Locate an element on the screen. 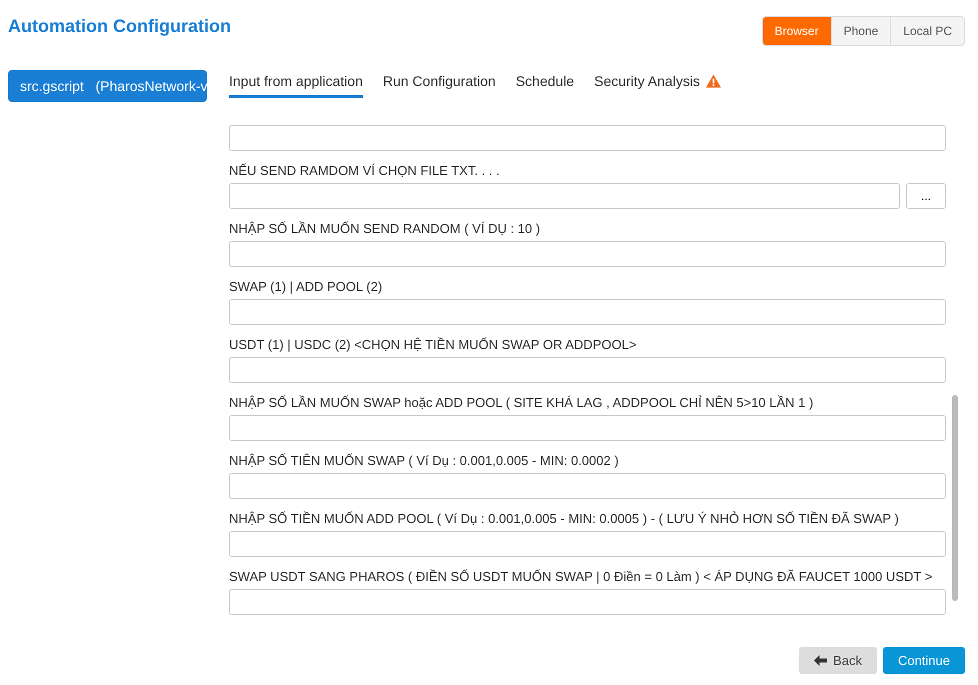 This screenshot has height=685, width=978. field-label: SWAP (1) | ADD POOL (2) is located at coordinates (306, 287).